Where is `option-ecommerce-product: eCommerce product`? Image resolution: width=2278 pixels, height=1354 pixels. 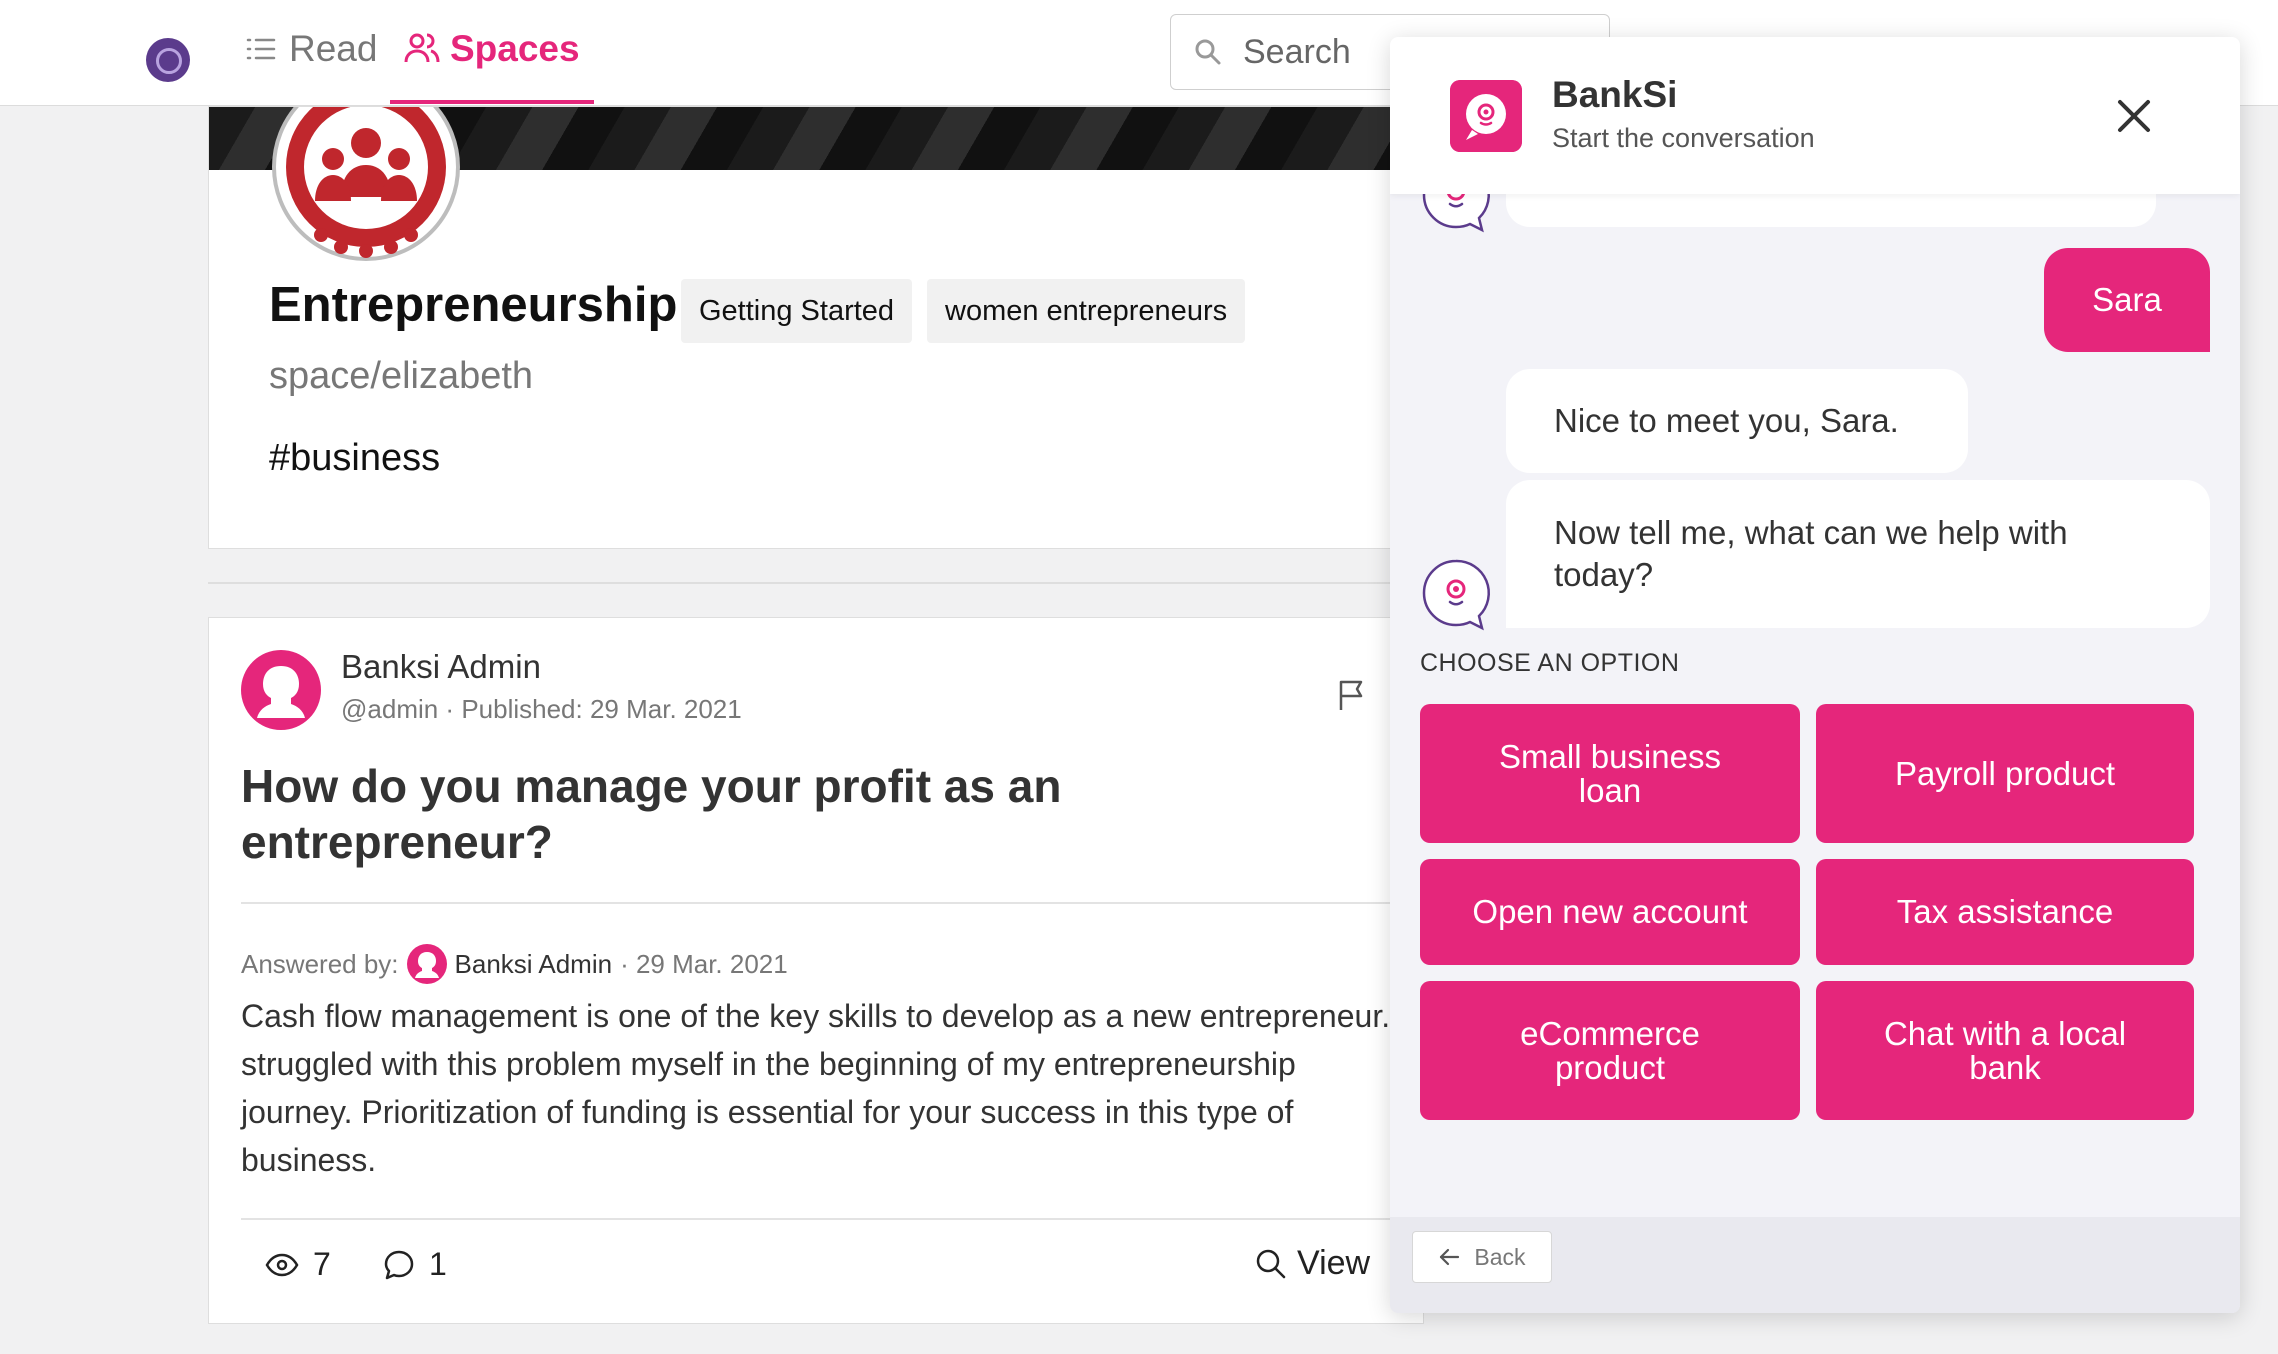 option-ecommerce-product: eCommerce product is located at coordinates (1610, 1050).